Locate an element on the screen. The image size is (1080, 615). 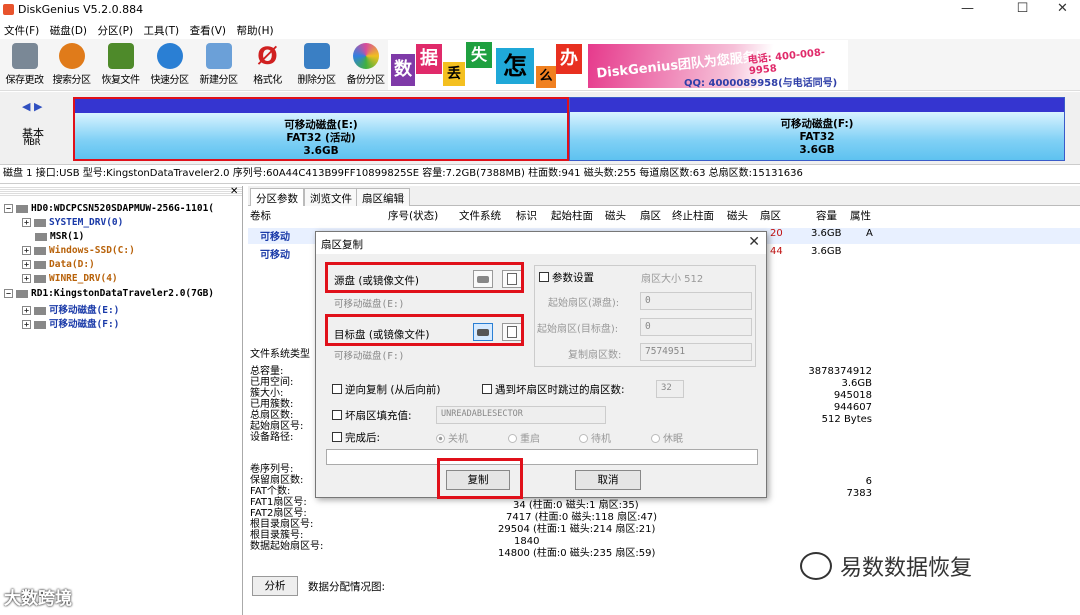
partition-f-fs: FAT32 is located at coordinates (817, 137).